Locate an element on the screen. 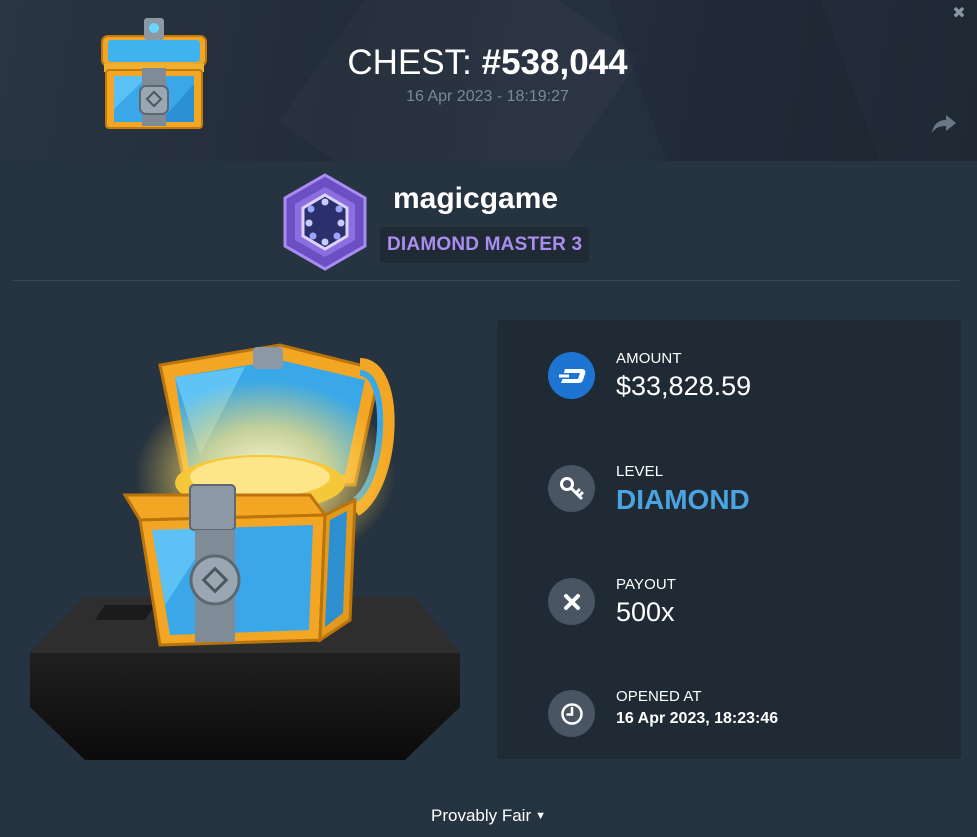 This screenshot has width=977, height=837. level-value: DIAMOND is located at coordinates (683, 499).